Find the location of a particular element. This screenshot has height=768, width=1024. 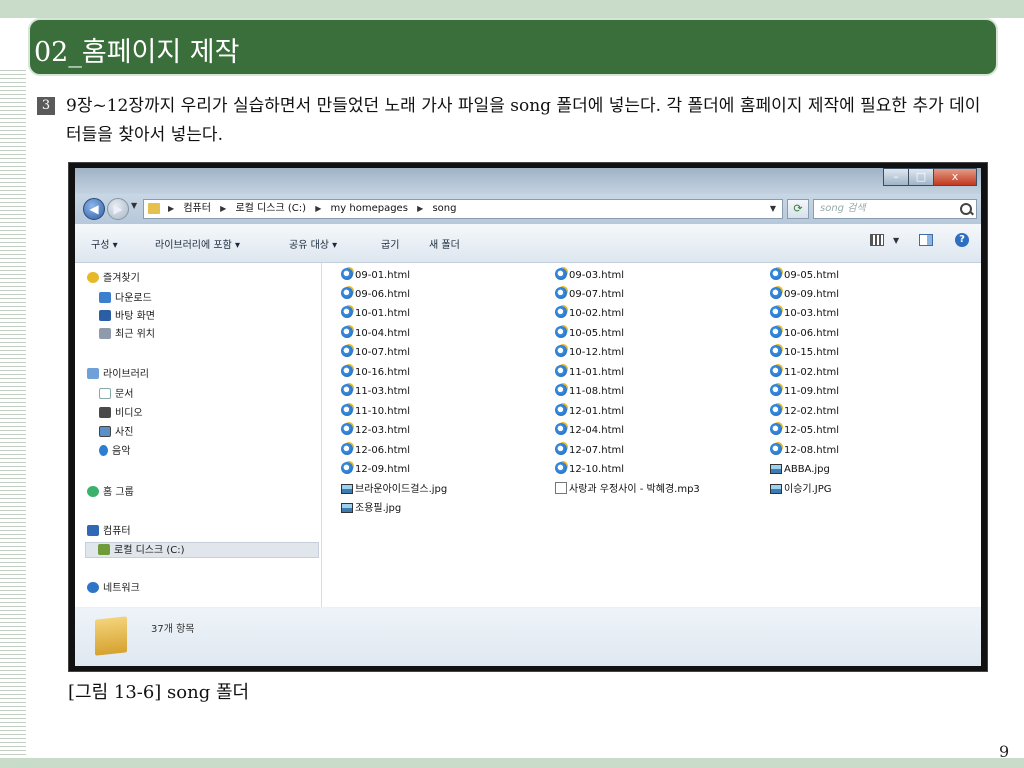

back-button: ◀ is located at coordinates (94, 209).